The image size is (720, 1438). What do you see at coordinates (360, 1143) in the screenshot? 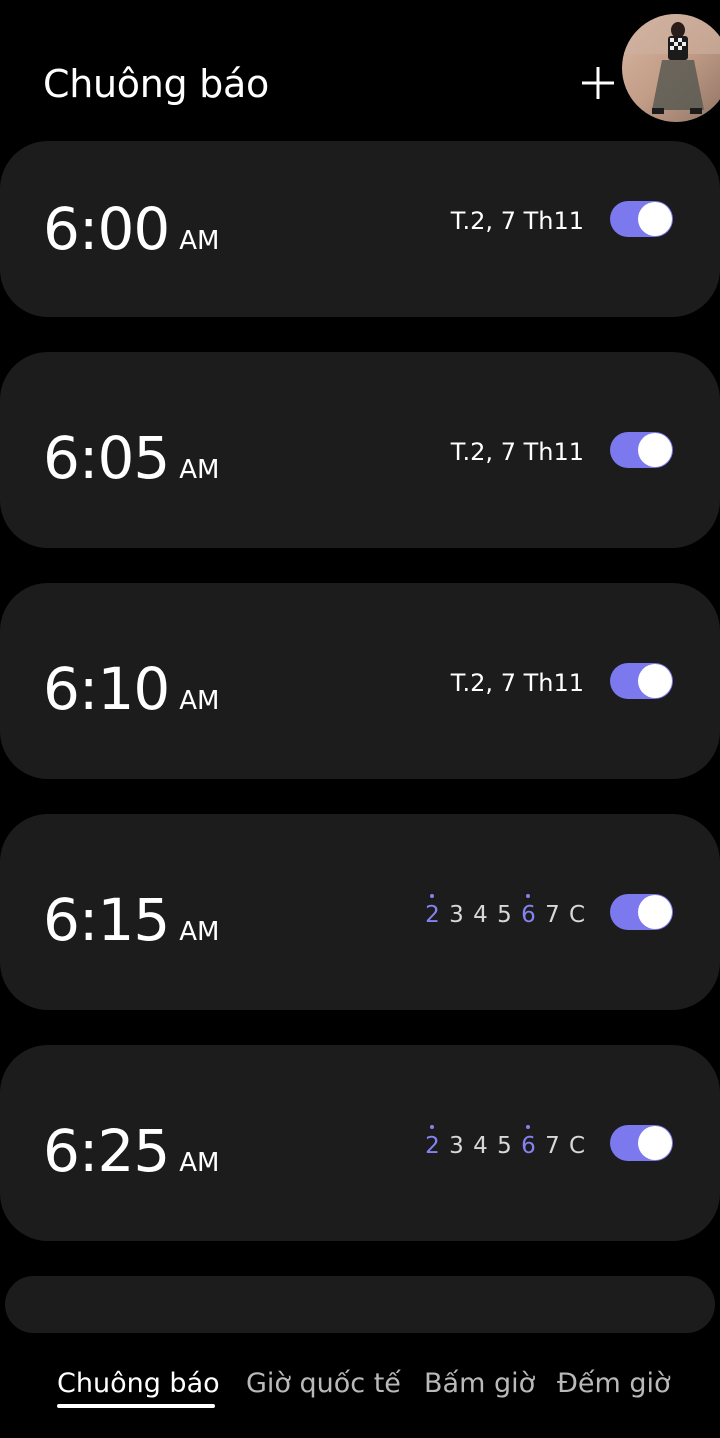
I see `alarm-card: 6:25 AM 2 3 4 5 6 7 C` at bounding box center [360, 1143].